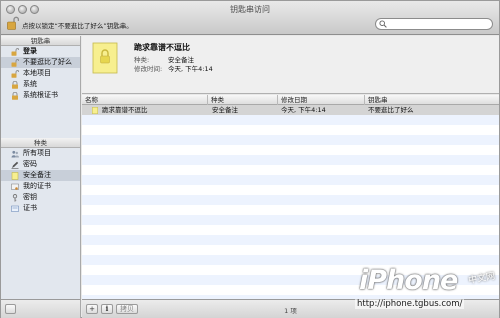 This screenshot has height=318, width=500. What do you see at coordinates (40, 51) in the screenshot?
I see `sidebar-item-login: 登录` at bounding box center [40, 51].